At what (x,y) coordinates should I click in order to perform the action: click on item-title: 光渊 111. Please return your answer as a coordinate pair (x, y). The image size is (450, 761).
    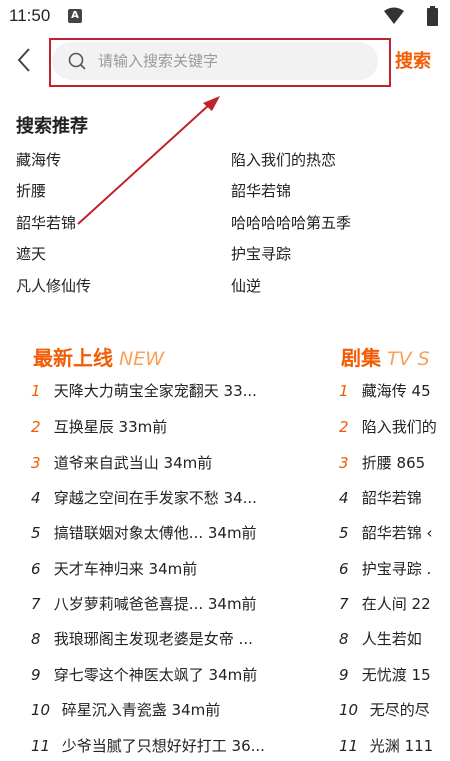
    Looking at the image, I should click on (401, 746).